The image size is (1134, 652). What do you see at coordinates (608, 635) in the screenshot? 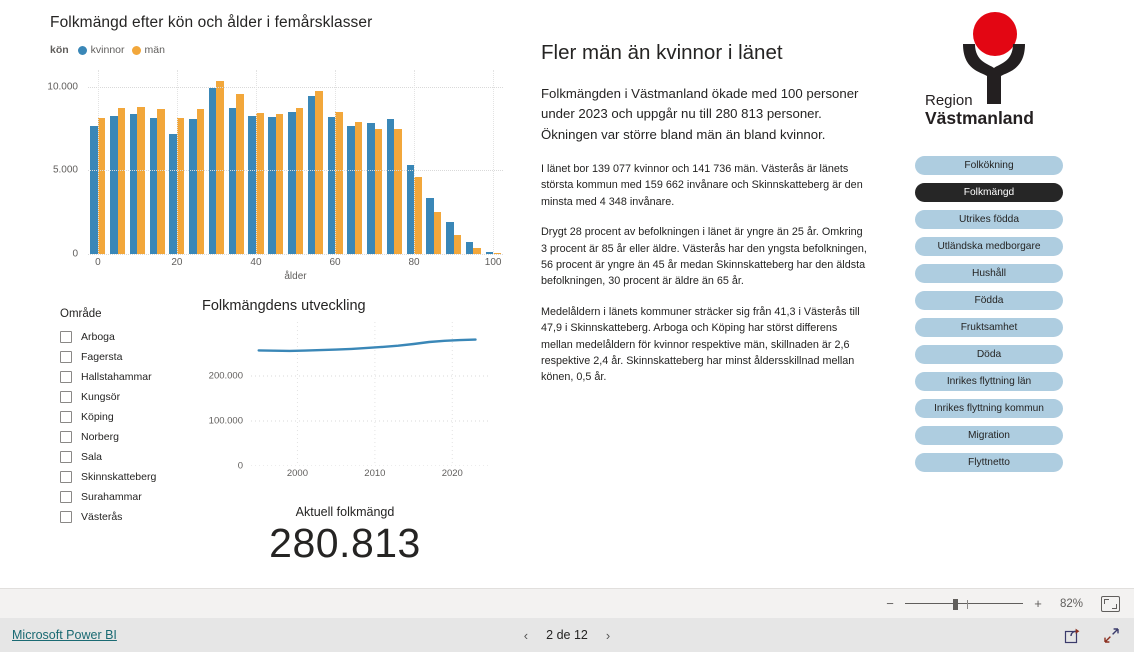
I see `next-page-button: ›` at bounding box center [608, 635].